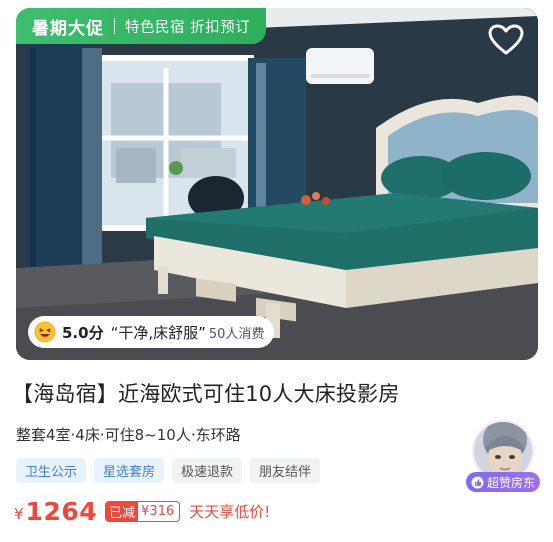  I want to click on promo-sub-text: 特色民宿 折扣预订, so click(188, 27).